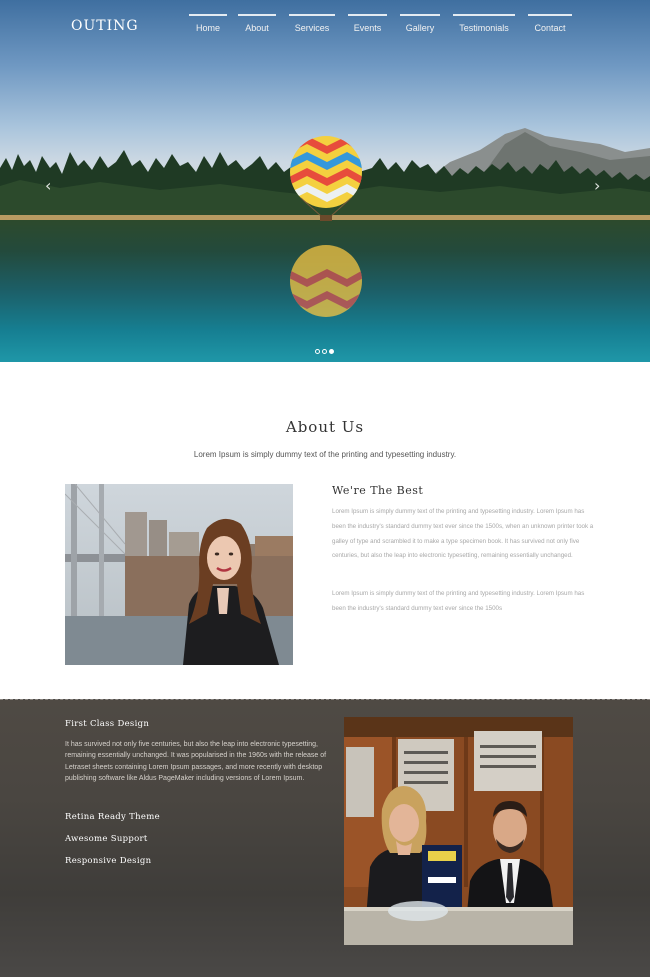  I want to click on slider-pagination, so click(325, 347).